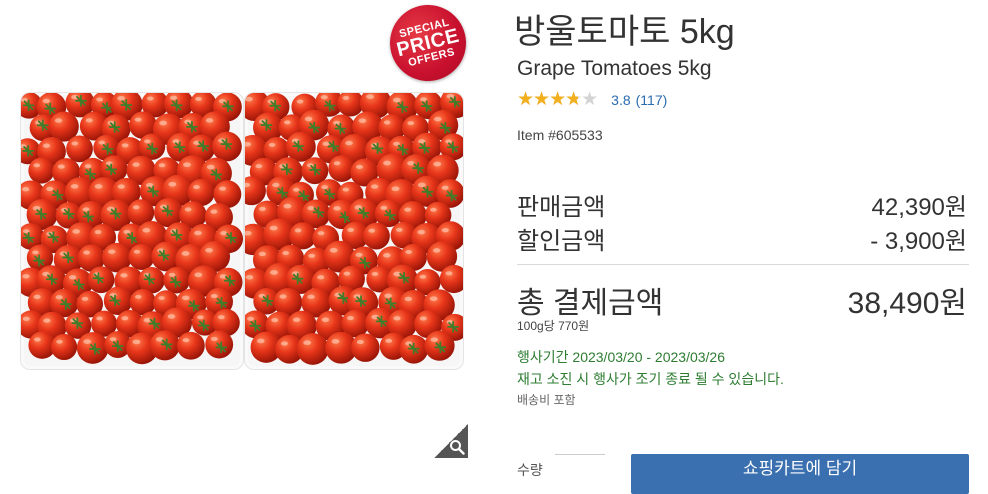 The width and height of the screenshot is (988, 494). Describe the element at coordinates (743, 264) in the screenshot. I see `price-divider` at that location.